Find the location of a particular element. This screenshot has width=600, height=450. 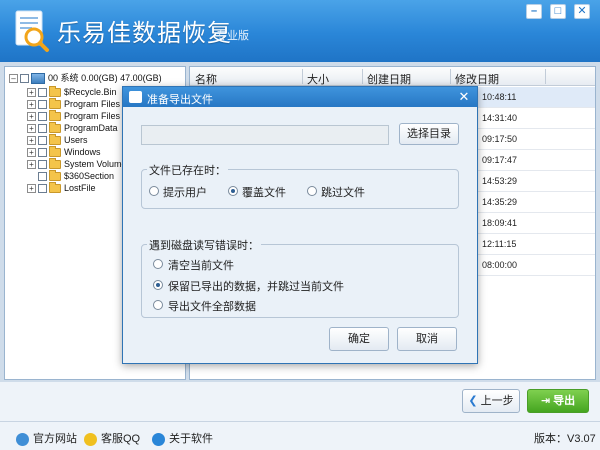

about-link: 关于软件 is located at coordinates (182, 438).